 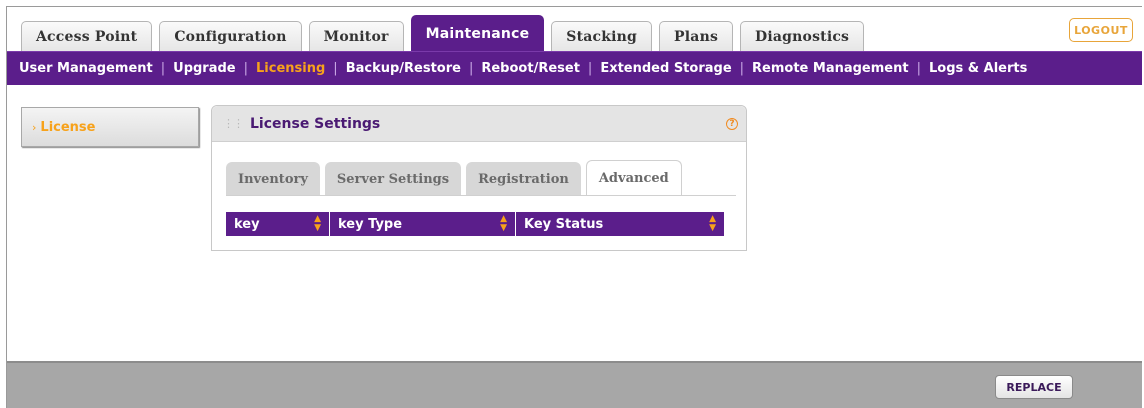 I want to click on subnav-licensing: Licensing, so click(x=290, y=68).